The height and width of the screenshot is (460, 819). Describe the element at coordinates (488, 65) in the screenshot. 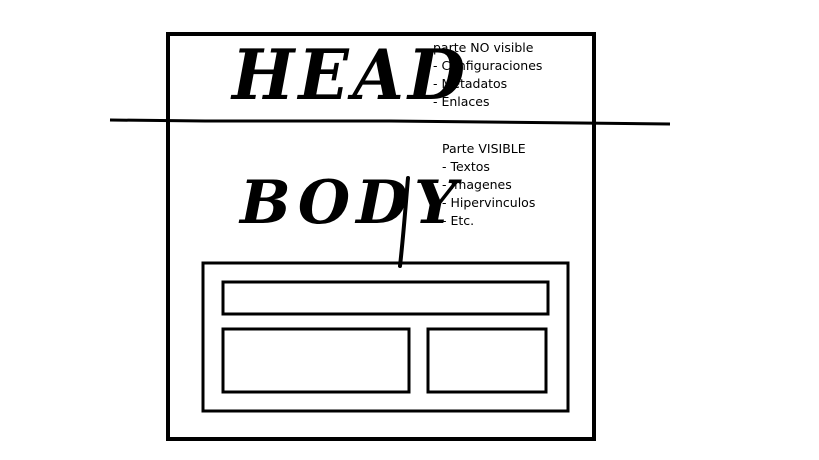

I see `head-note-item: - Configuraciones` at that location.